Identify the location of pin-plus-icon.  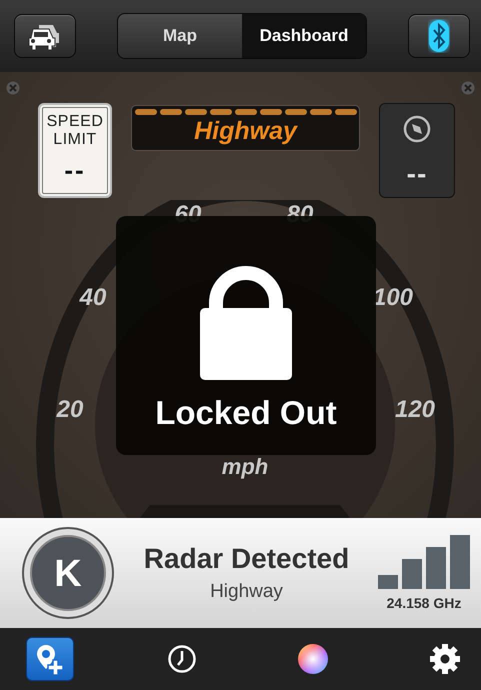
(50, 659).